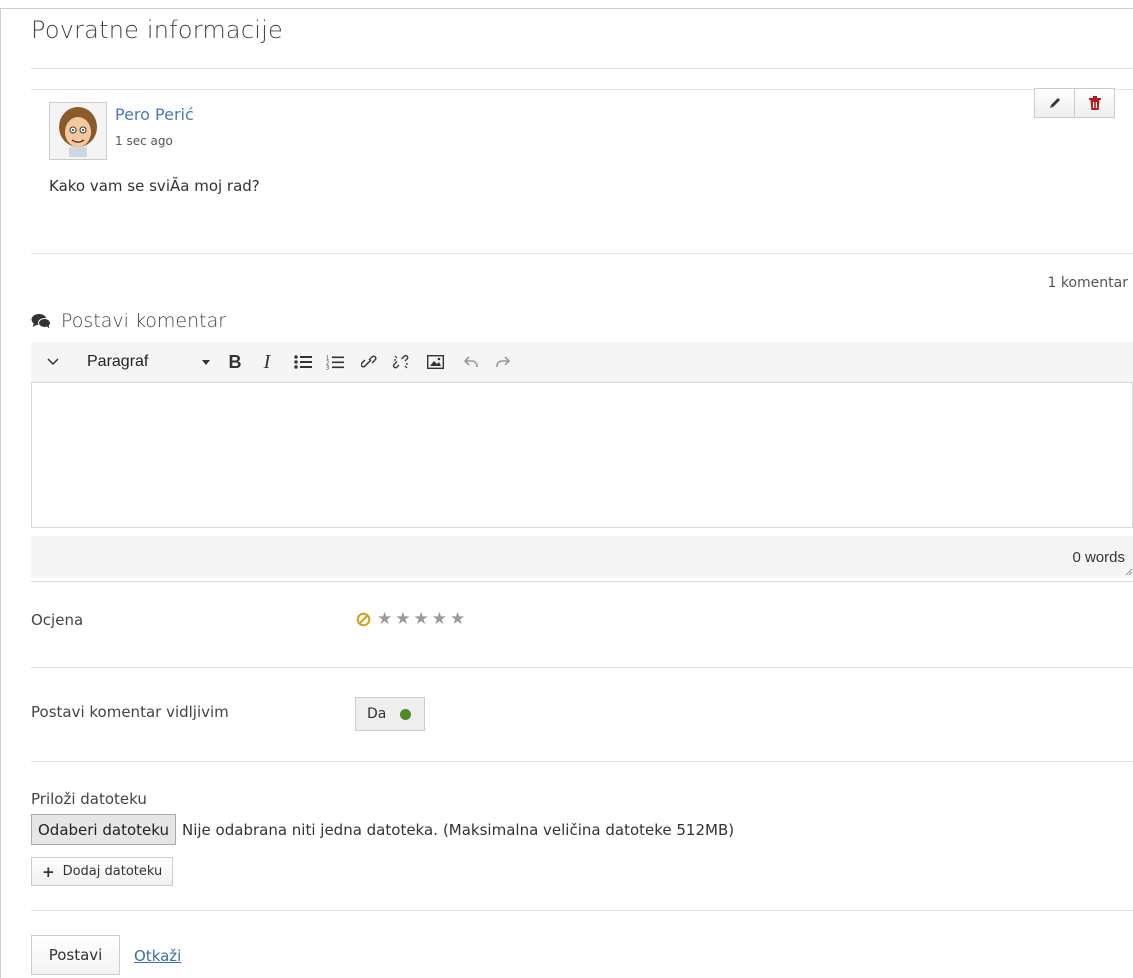 The width and height of the screenshot is (1133, 978). I want to click on comment-count: 1 komentar, so click(1088, 283).